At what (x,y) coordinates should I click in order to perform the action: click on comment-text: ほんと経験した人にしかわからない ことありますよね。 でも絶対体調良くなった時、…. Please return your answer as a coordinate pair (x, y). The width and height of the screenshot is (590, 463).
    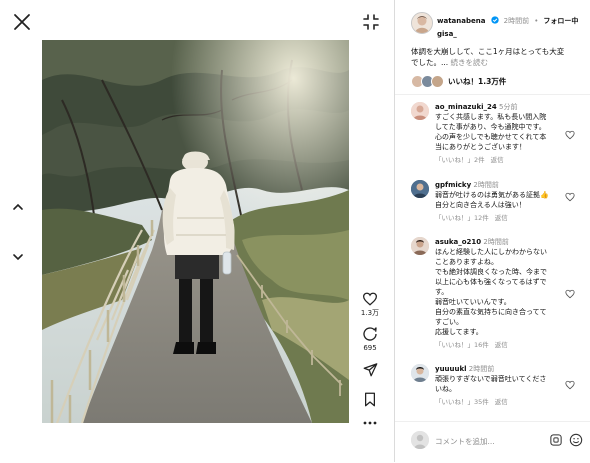
    Looking at the image, I should click on (491, 292).